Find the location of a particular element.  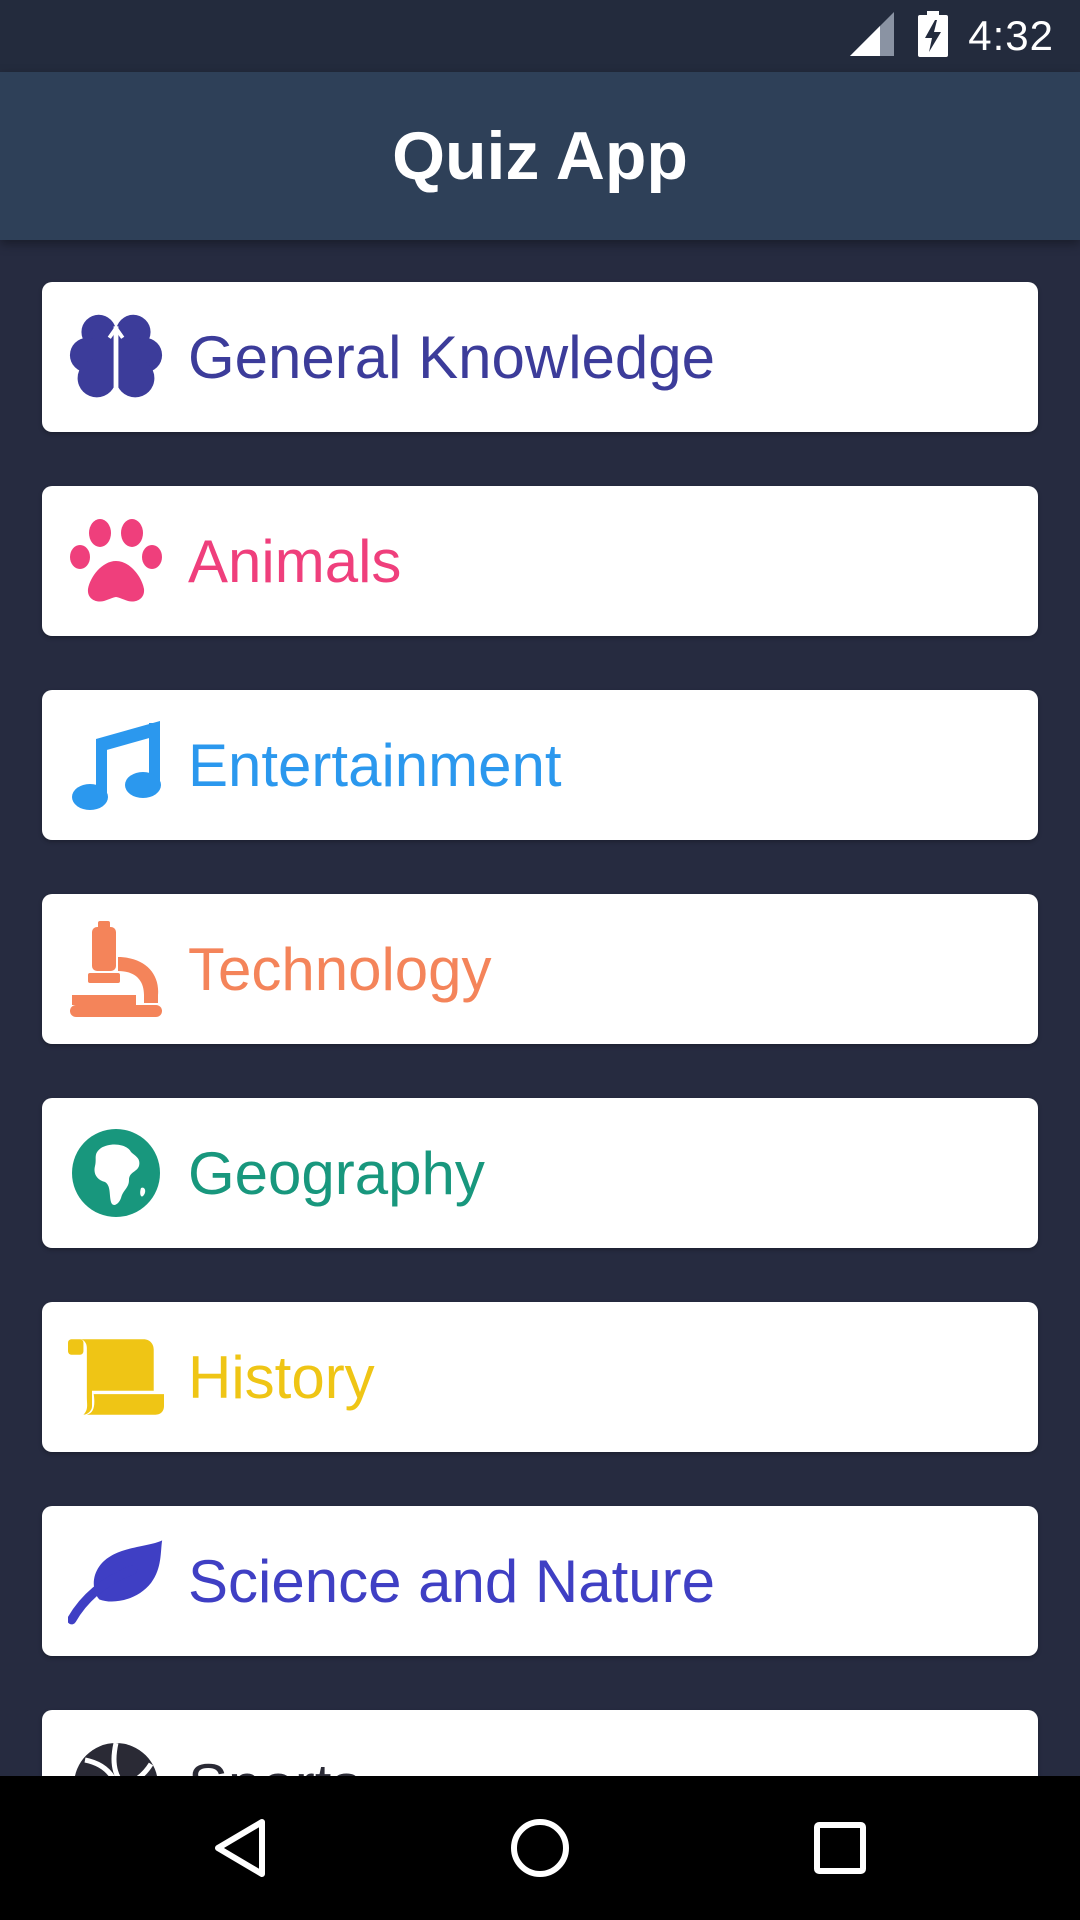

category-label: Technology is located at coordinates (340, 969).